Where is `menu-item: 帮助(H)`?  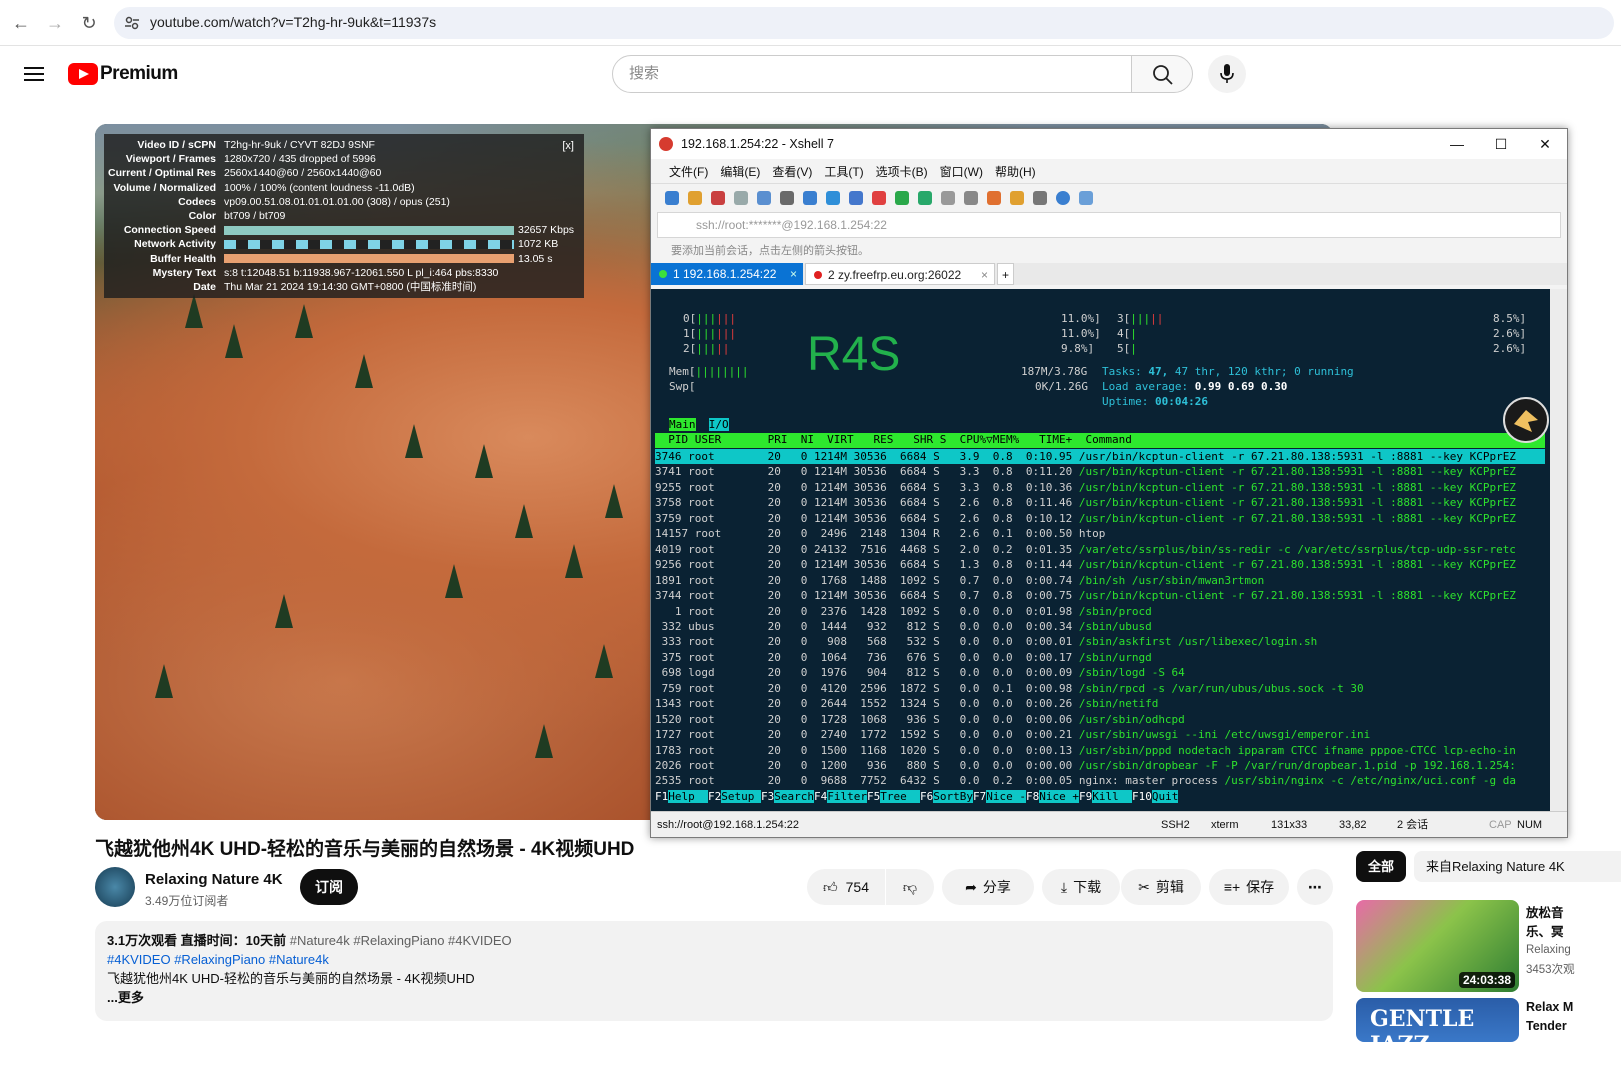 menu-item: 帮助(H) is located at coordinates (1015, 171).